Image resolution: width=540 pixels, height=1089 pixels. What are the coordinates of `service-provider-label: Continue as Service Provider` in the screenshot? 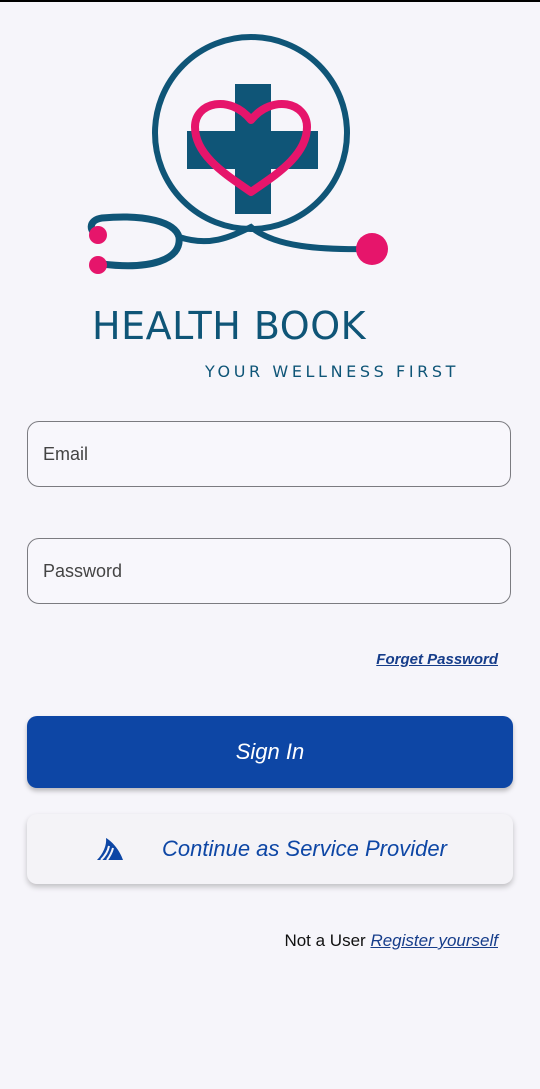 It's located at (304, 848).